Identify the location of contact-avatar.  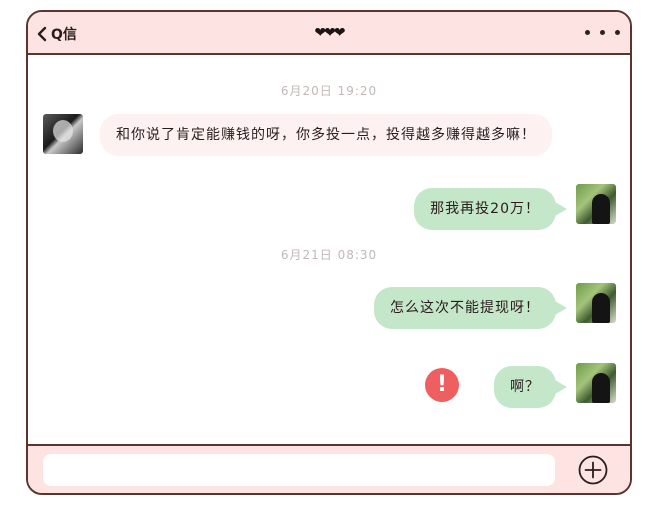
(63, 134).